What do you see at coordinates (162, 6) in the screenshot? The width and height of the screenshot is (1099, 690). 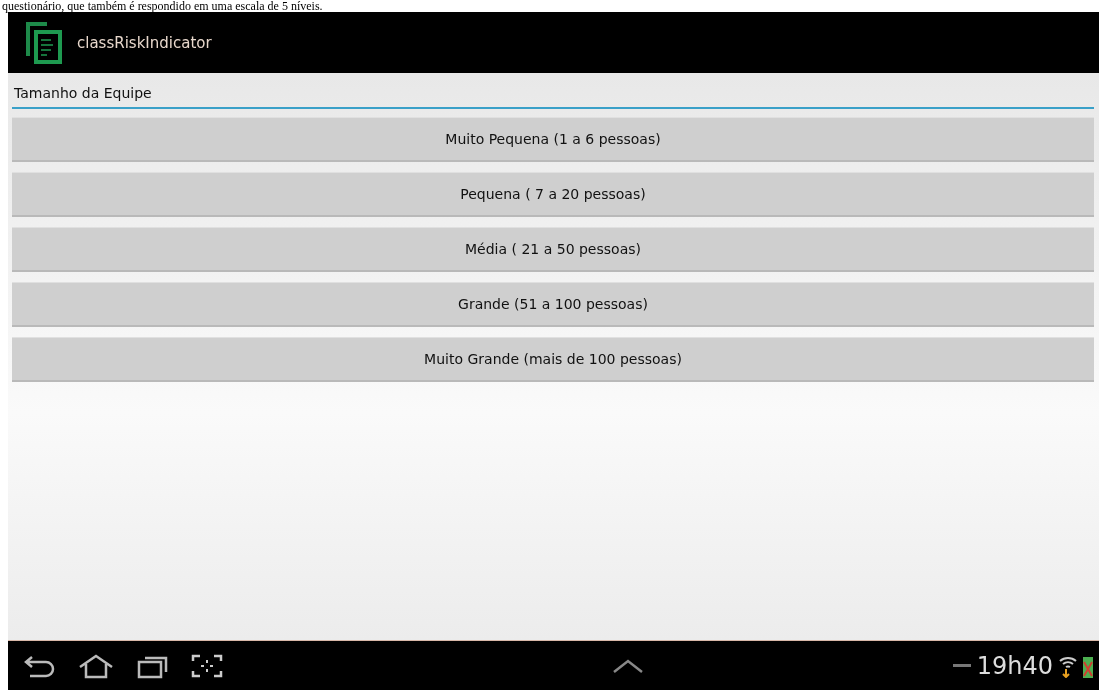 I see `document-caption: questionário, que também é respondido em uma escala de 5 níveis.` at bounding box center [162, 6].